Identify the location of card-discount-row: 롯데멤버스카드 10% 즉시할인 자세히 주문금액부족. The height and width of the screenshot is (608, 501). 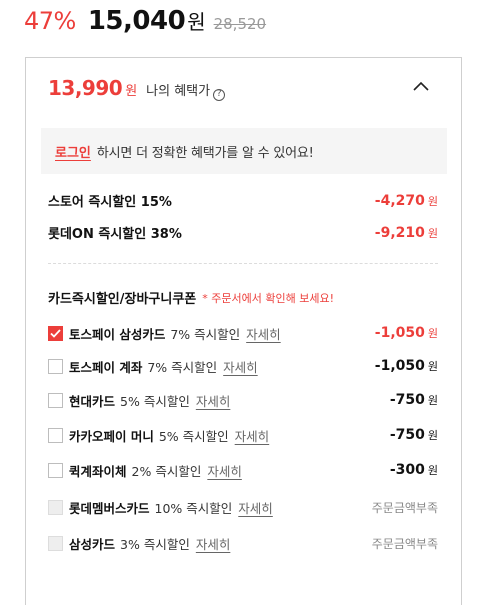
(243, 507).